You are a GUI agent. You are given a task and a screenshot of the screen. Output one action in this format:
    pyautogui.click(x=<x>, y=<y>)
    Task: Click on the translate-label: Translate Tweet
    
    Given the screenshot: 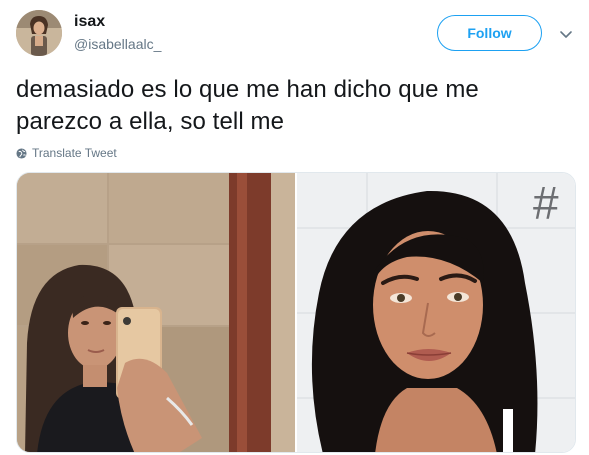 What is the action you would take?
    pyautogui.click(x=74, y=153)
    